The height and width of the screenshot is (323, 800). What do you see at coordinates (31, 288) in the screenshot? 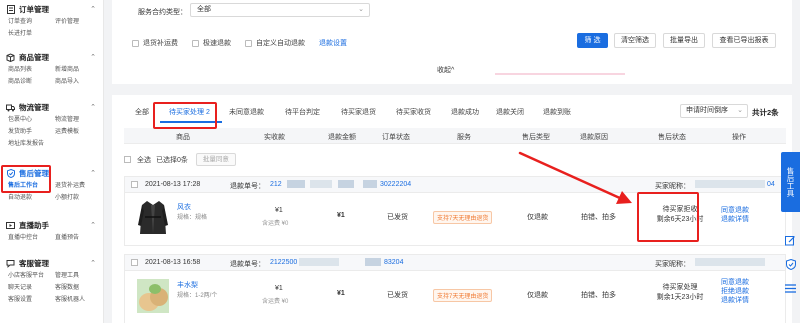
I see `sidebar-item-chat-records: 聊天记录` at bounding box center [31, 288].